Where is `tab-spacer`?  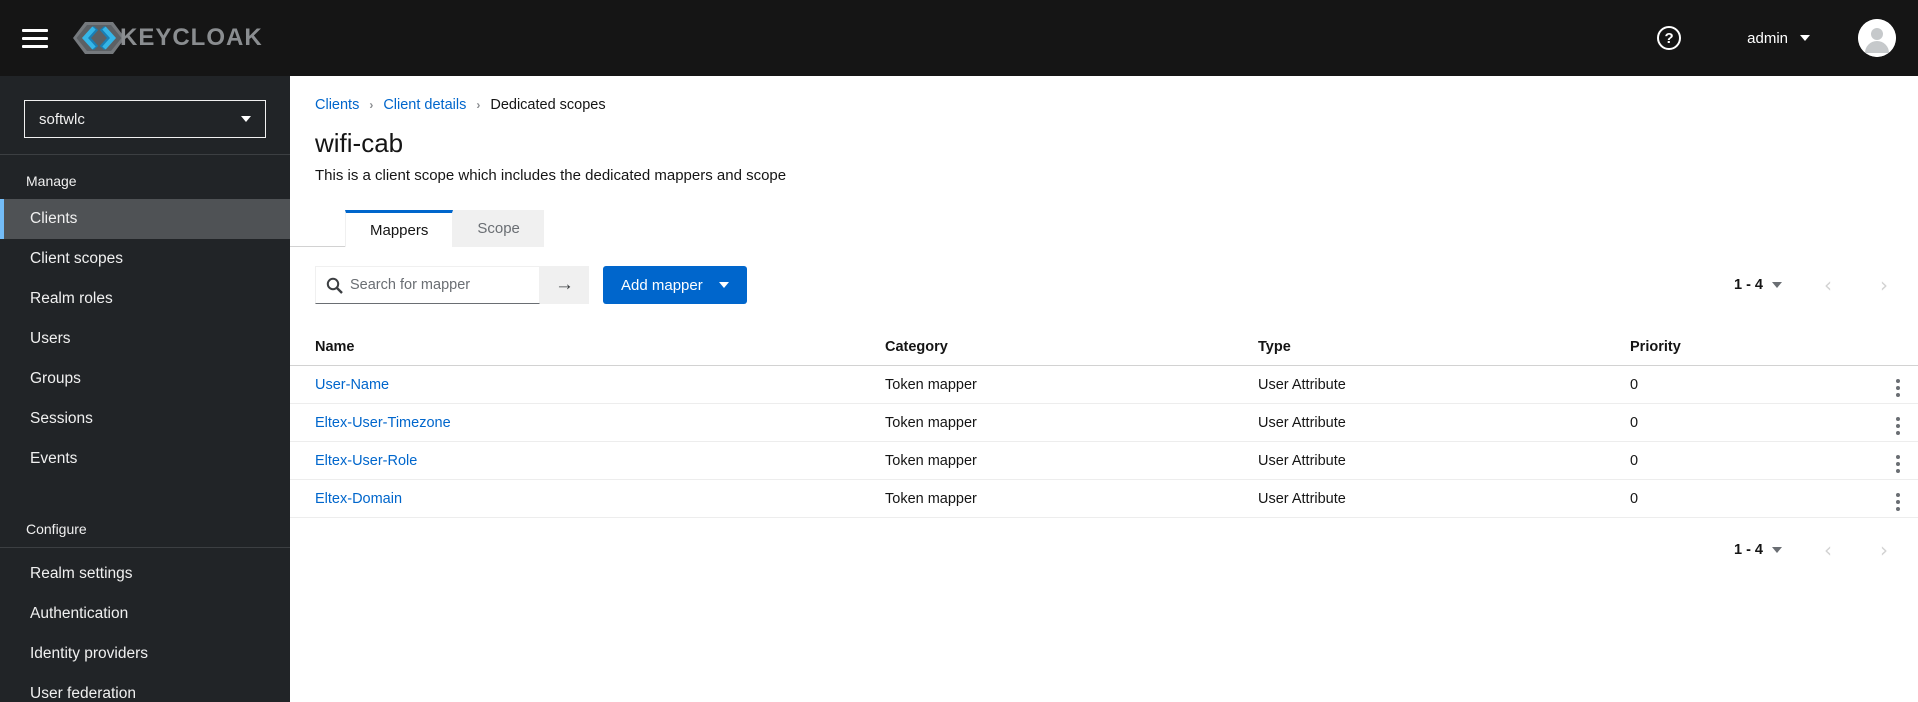
tab-spacer is located at coordinates (317, 228).